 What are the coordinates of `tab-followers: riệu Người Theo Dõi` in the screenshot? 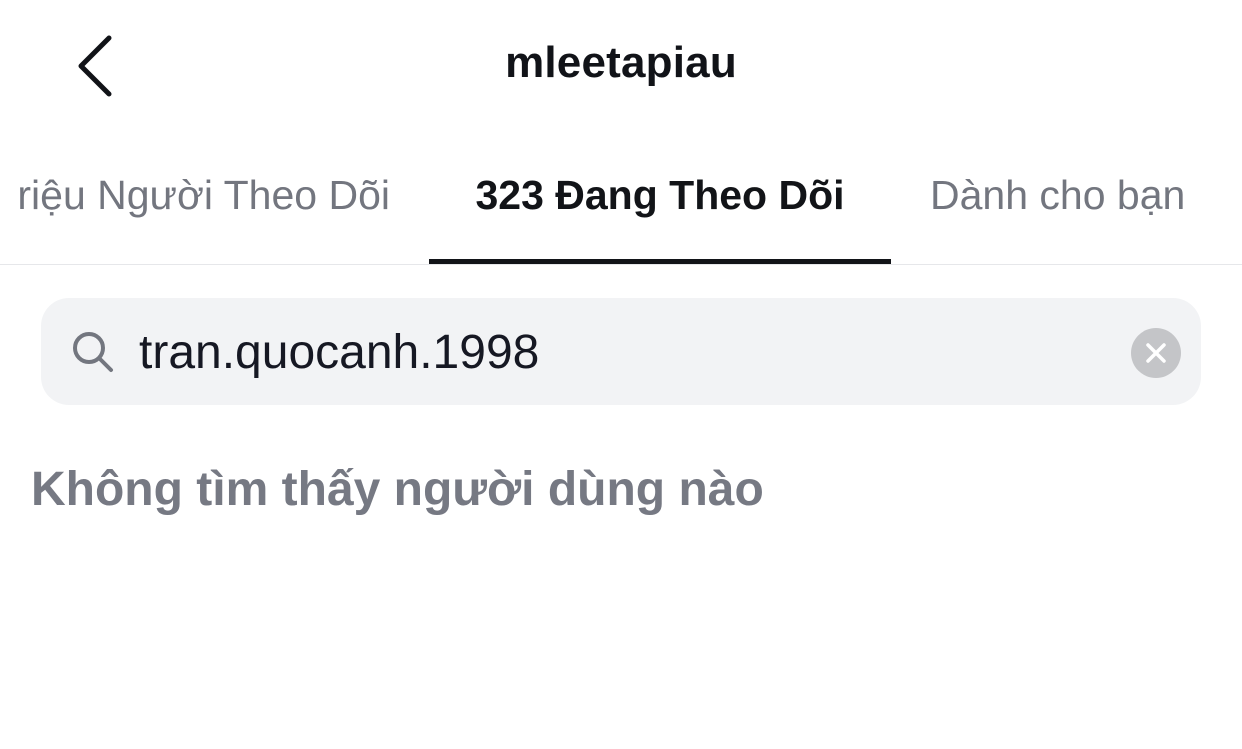 It's located at (203, 195).